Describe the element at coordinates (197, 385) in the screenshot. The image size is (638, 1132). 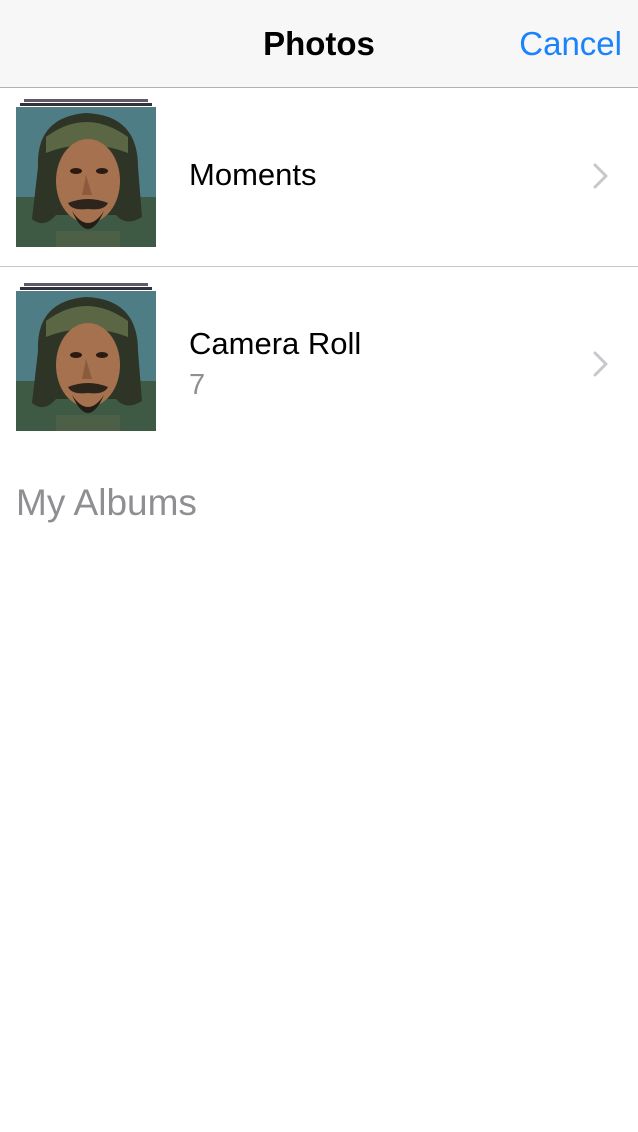
I see `album-photo-count: 7` at that location.